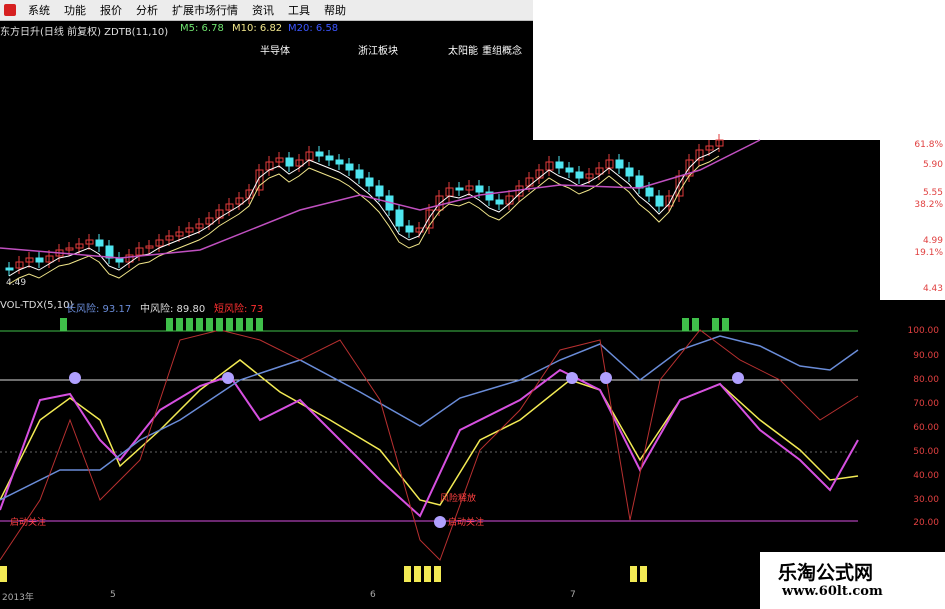 The image size is (945, 609). Describe the element at coordinates (832, 591) in the screenshot. I see `watermark-url: www.60lt.com` at that location.